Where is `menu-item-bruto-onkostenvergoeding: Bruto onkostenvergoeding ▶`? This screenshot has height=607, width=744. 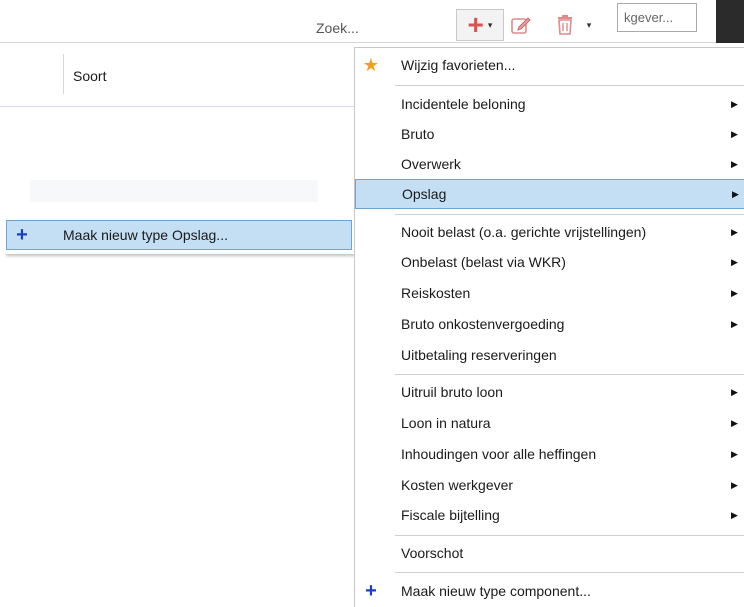
menu-item-bruto-onkostenvergoeding: Bruto onkostenvergoeding ▶ is located at coordinates (549, 324).